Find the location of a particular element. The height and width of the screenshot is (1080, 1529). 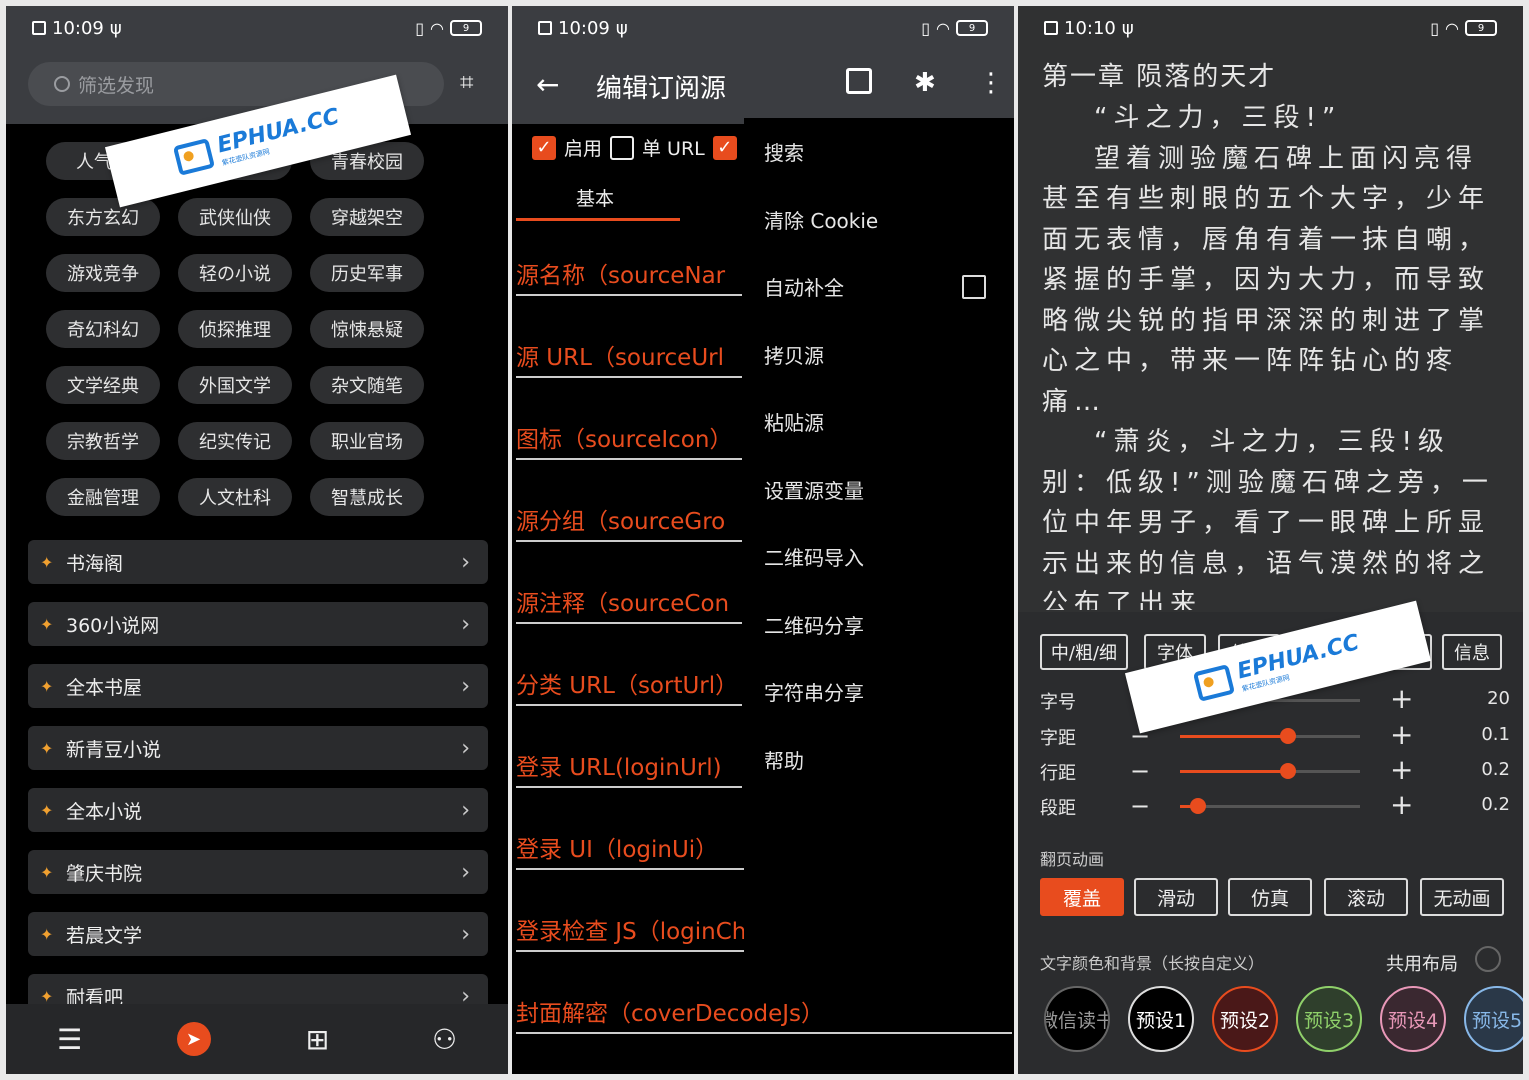

tag-item: 智慧成长 is located at coordinates (367, 497).